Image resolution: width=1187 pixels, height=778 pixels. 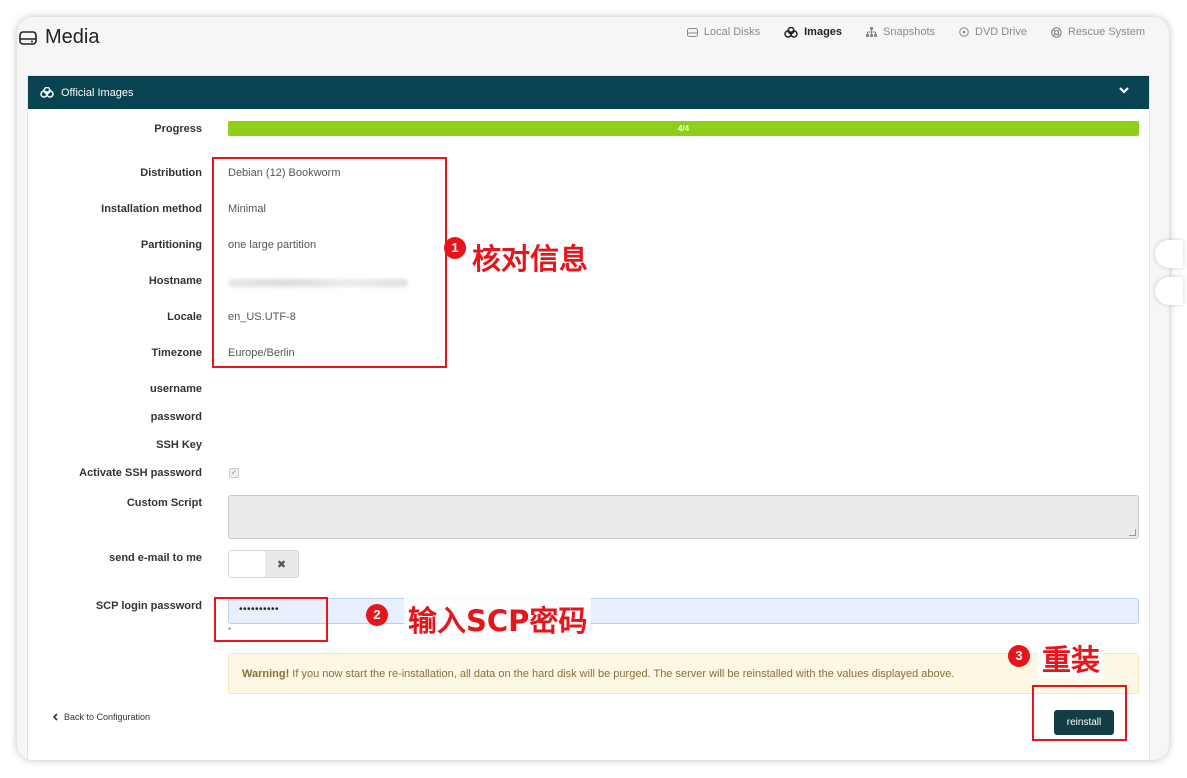 I want to click on side-widget-grid, so click(x=1169, y=254).